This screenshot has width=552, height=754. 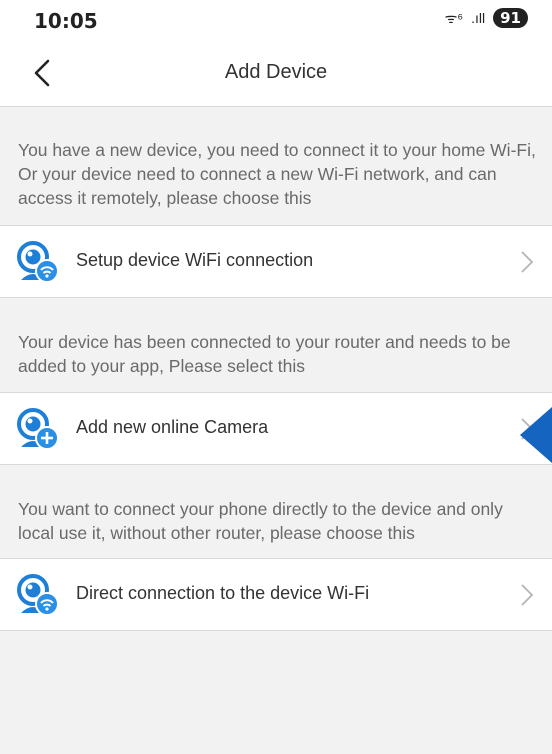 What do you see at coordinates (510, 18) in the screenshot?
I see `battery-icon: 91` at bounding box center [510, 18].